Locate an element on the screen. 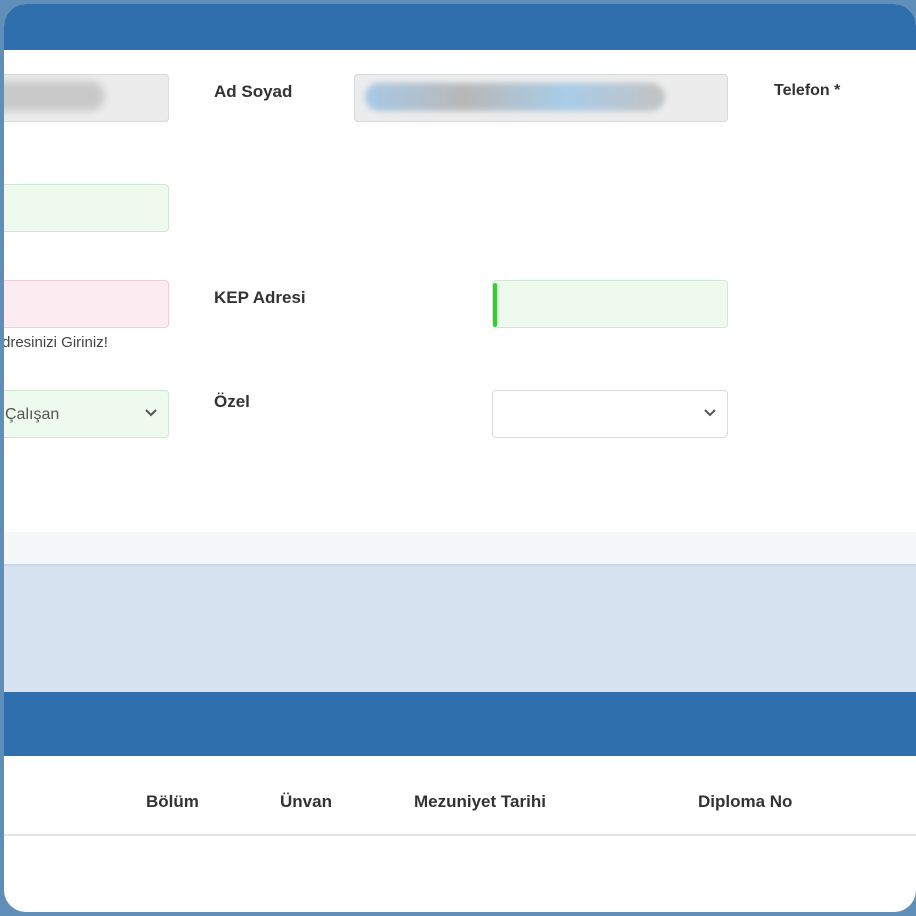 This screenshot has width=916, height=916. info-band is located at coordinates (460, 629).